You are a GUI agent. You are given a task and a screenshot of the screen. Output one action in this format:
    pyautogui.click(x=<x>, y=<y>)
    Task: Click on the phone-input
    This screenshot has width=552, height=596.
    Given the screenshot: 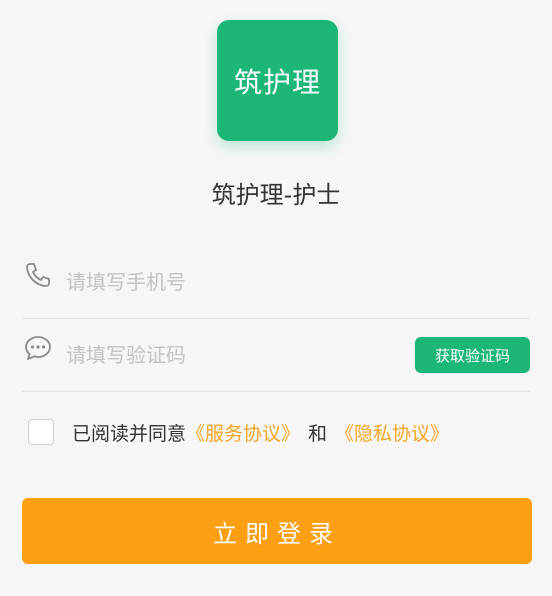 What is the action you would take?
    pyautogui.click(x=231, y=282)
    